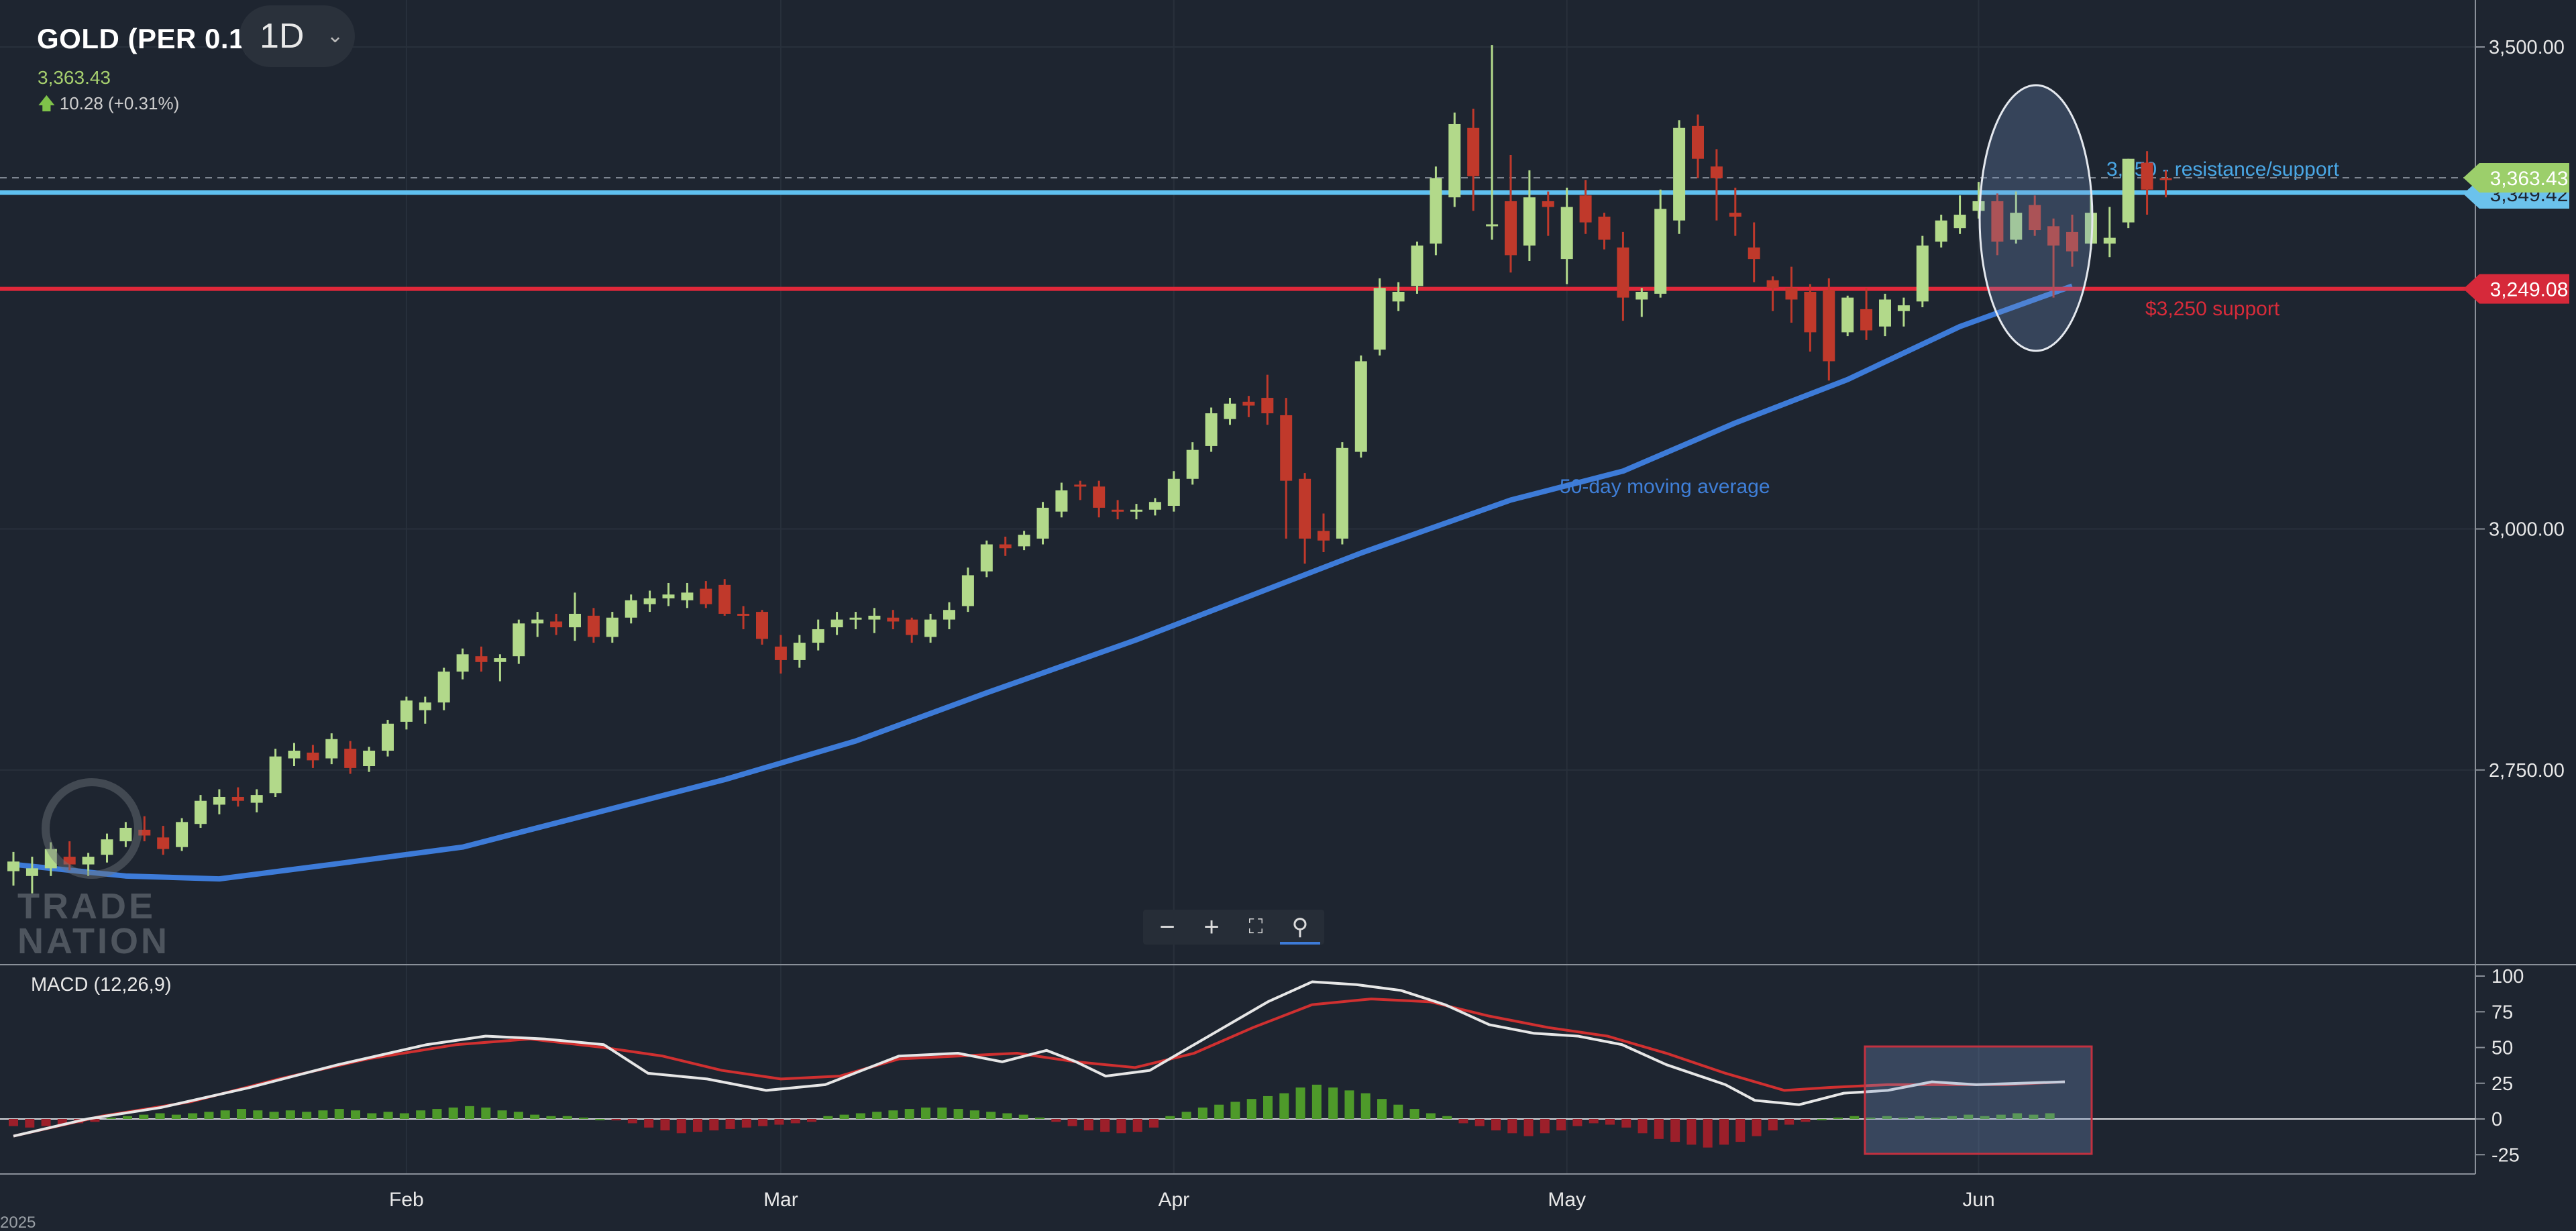 The image size is (2576, 1231). I want to click on current-price-badge-text: 3,363.43, so click(2529, 179).